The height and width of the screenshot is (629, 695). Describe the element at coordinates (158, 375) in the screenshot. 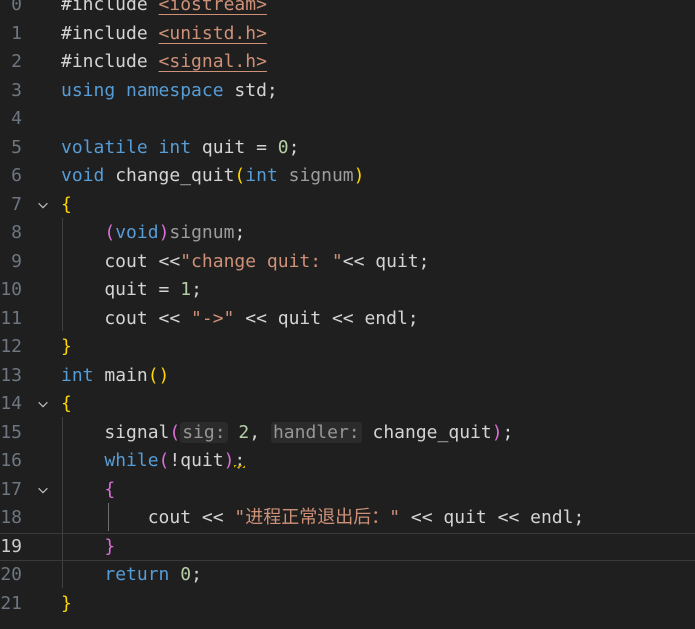

I see `code-token: ()` at that location.